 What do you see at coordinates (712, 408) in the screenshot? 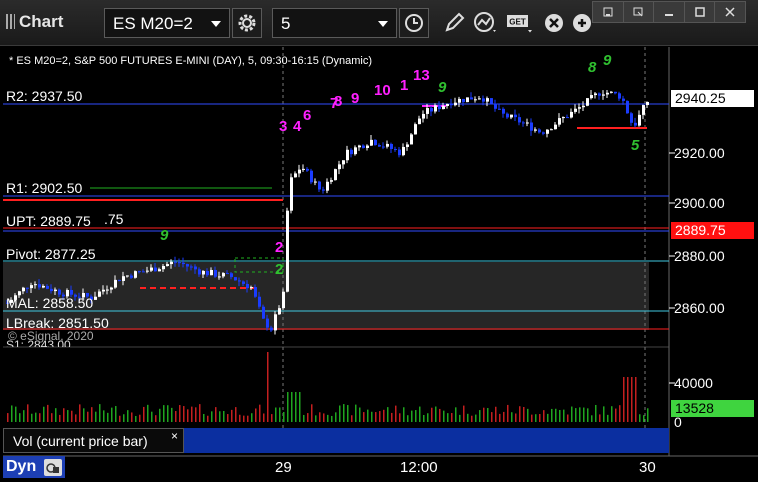
I see `volume-last-badge: 13528` at bounding box center [712, 408].